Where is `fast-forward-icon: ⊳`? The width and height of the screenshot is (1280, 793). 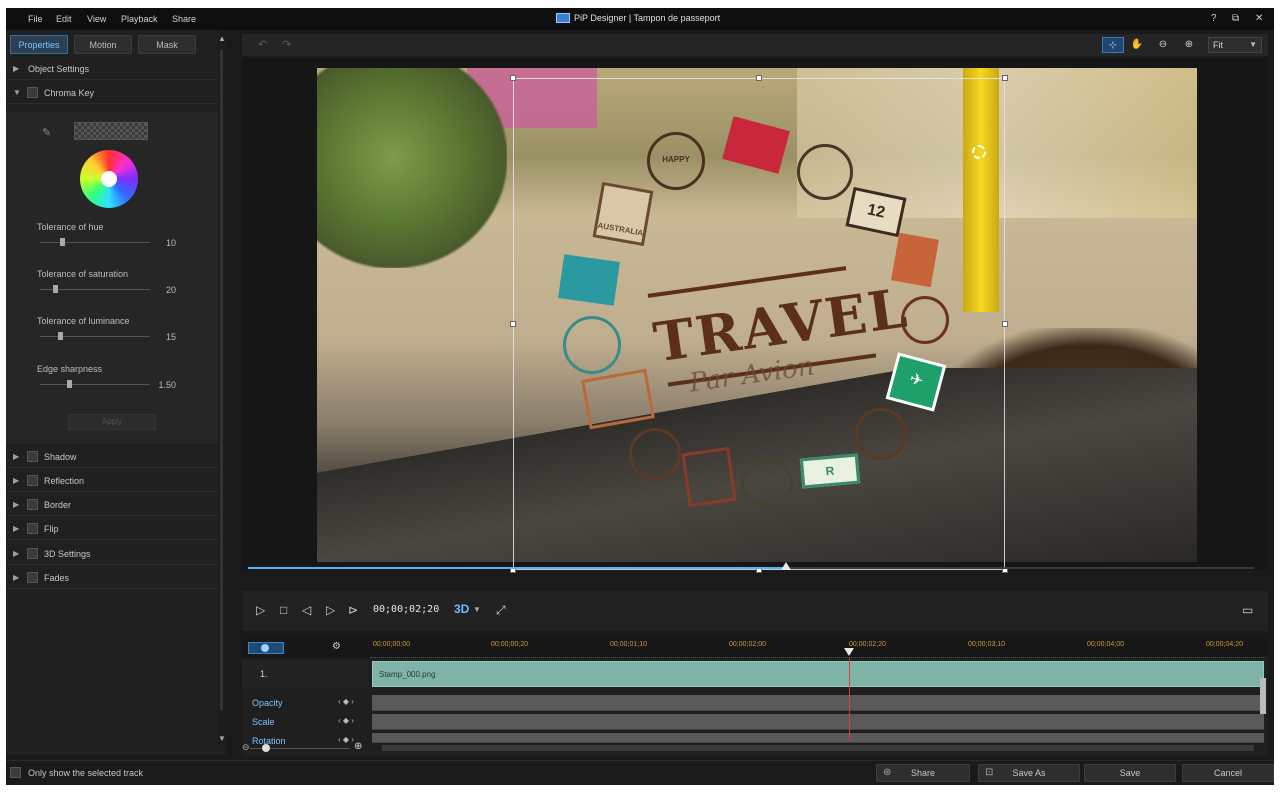
fast-forward-icon: ⊳ is located at coordinates (353, 610).